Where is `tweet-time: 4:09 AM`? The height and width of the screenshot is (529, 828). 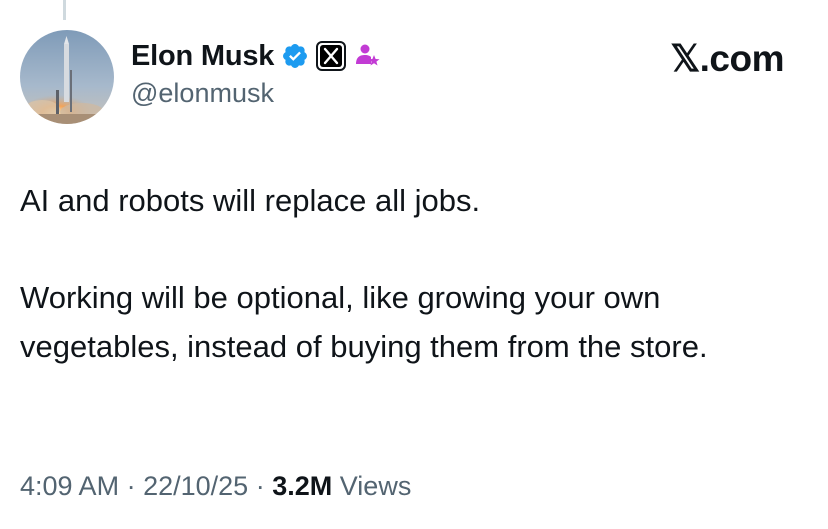
tweet-time: 4:09 AM is located at coordinates (69, 486).